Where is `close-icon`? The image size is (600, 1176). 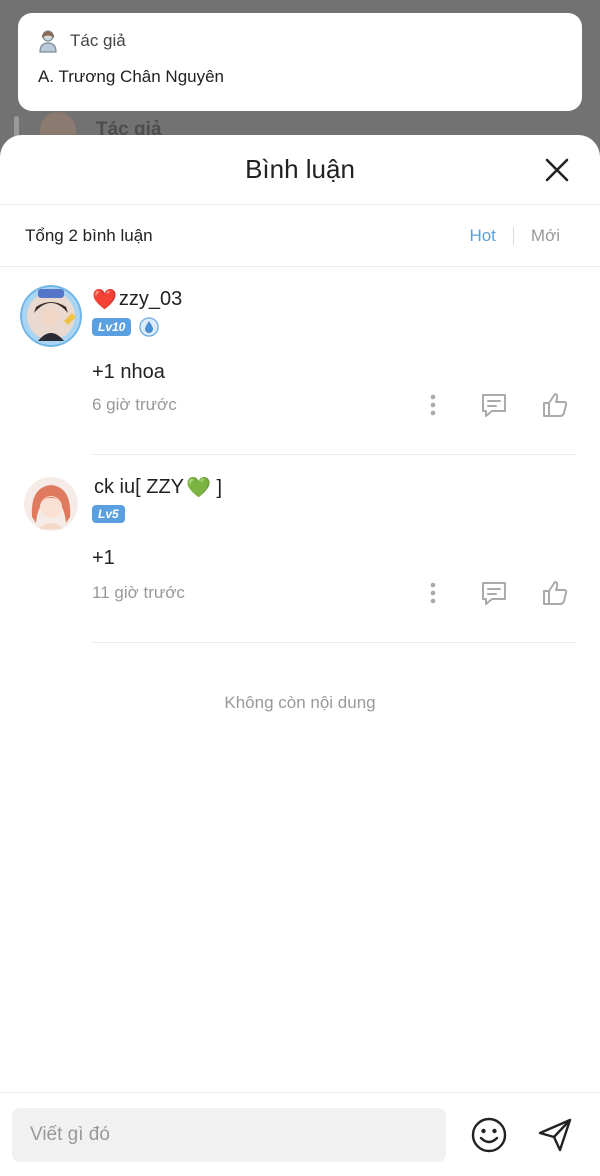
close-icon is located at coordinates (557, 170).